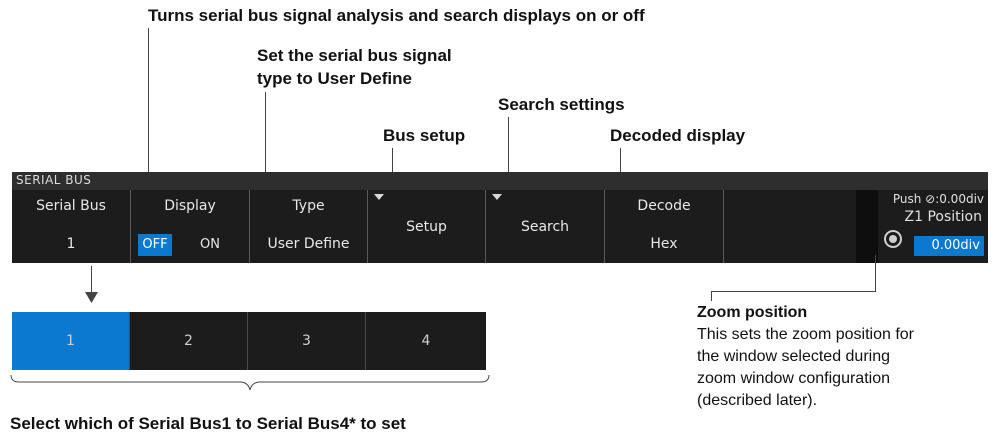 The image size is (1000, 435). I want to click on serial-bus-option-1: 1, so click(71, 341).